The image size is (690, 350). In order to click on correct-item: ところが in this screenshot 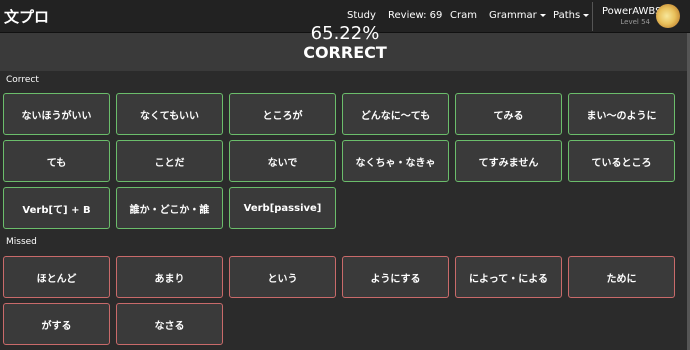, I will do `click(282, 114)`.